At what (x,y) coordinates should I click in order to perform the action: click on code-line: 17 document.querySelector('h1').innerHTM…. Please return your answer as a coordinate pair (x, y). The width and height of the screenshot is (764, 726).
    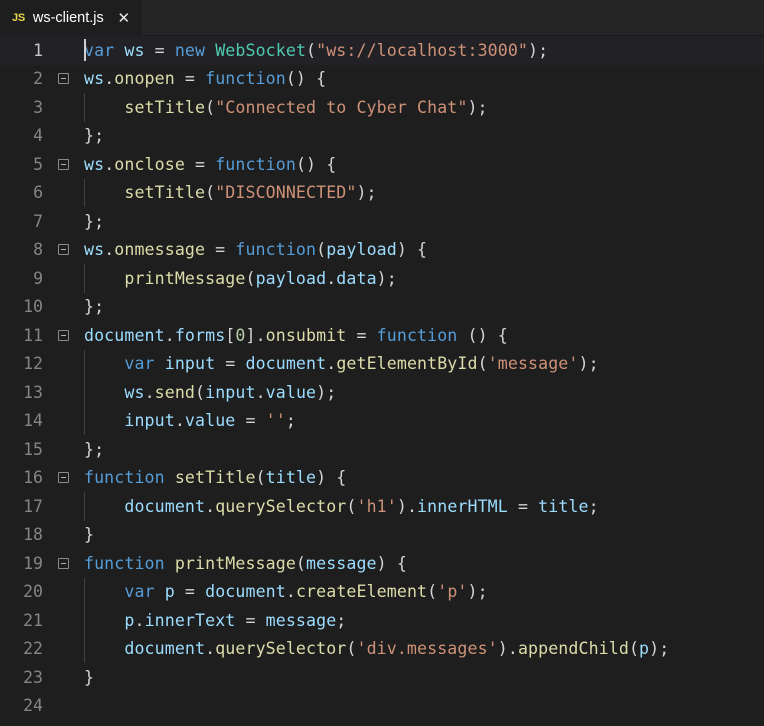
    Looking at the image, I should click on (382, 506).